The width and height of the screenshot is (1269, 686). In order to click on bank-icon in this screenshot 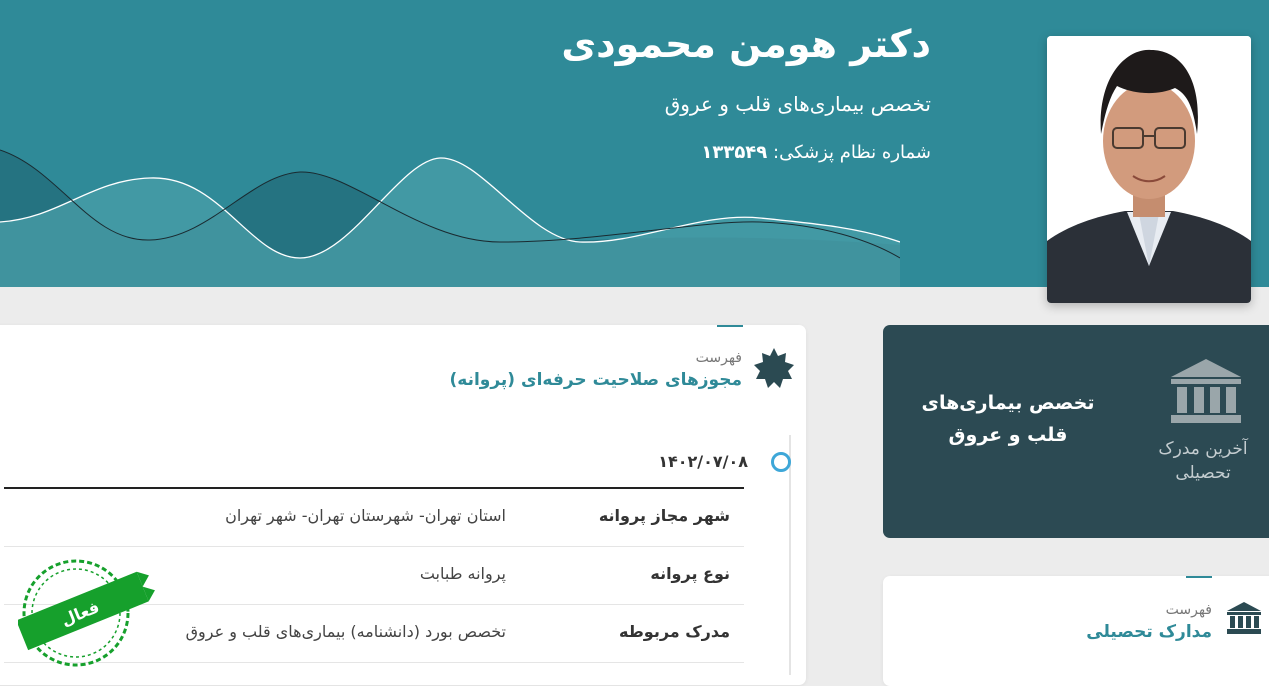, I will do `click(1206, 391)`.